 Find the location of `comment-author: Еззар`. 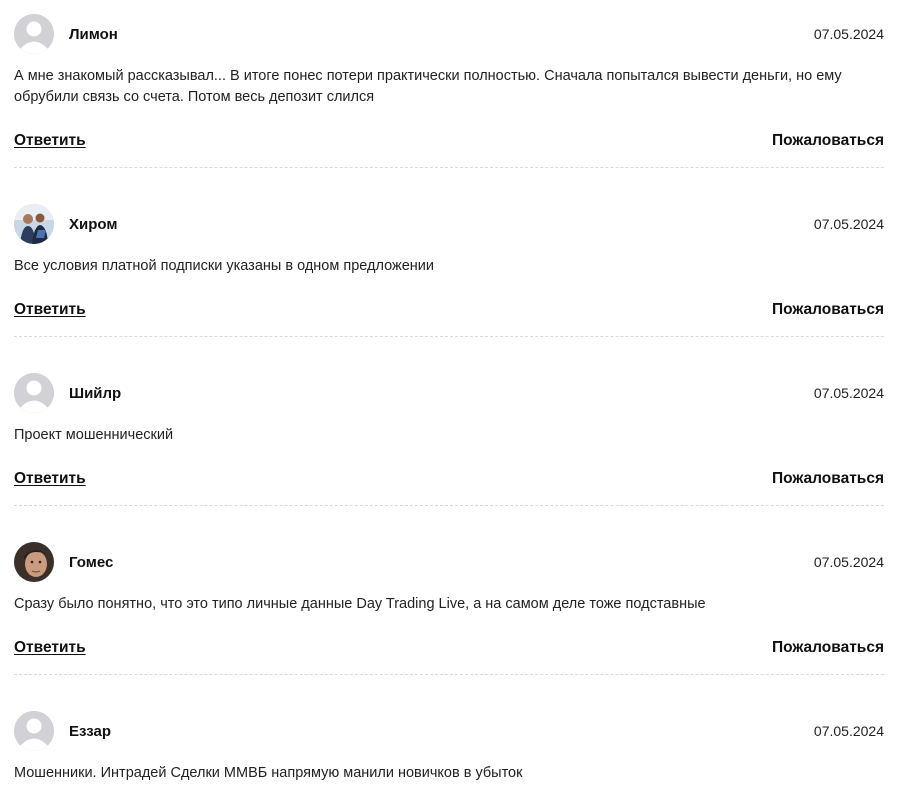

comment-author: Еззар is located at coordinates (90, 731).